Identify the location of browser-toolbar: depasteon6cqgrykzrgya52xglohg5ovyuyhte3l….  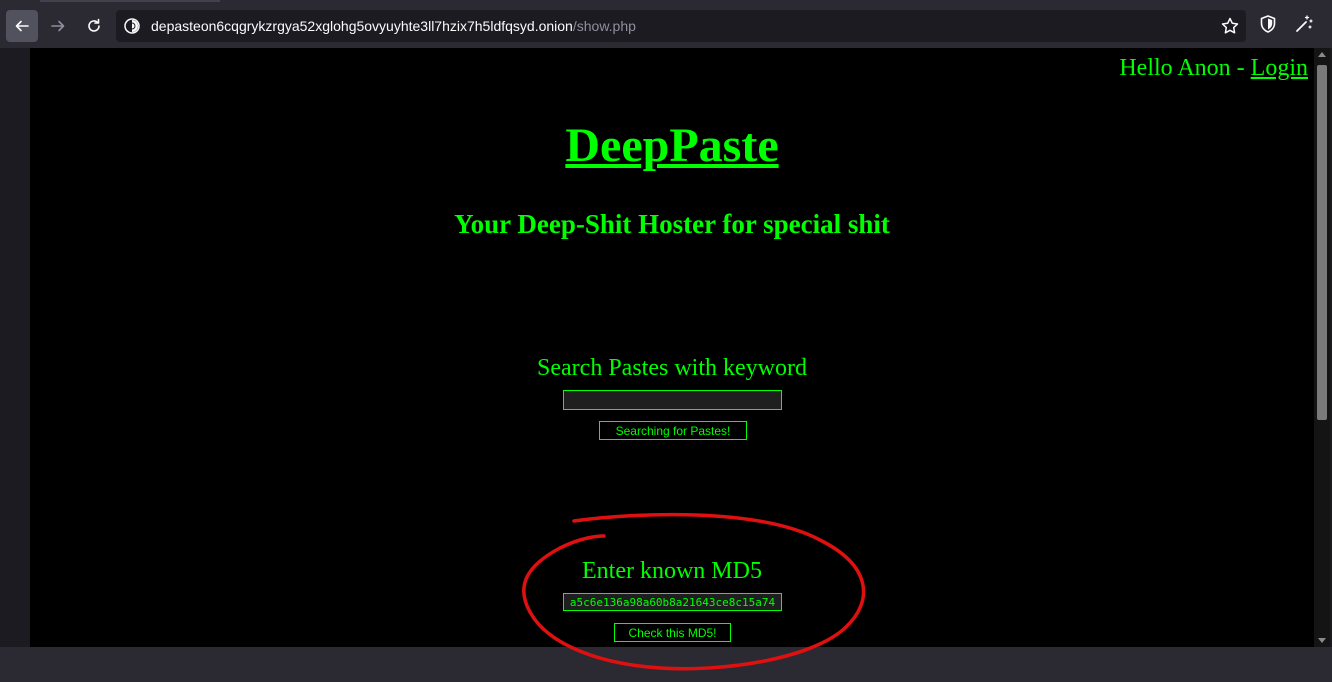
(666, 24).